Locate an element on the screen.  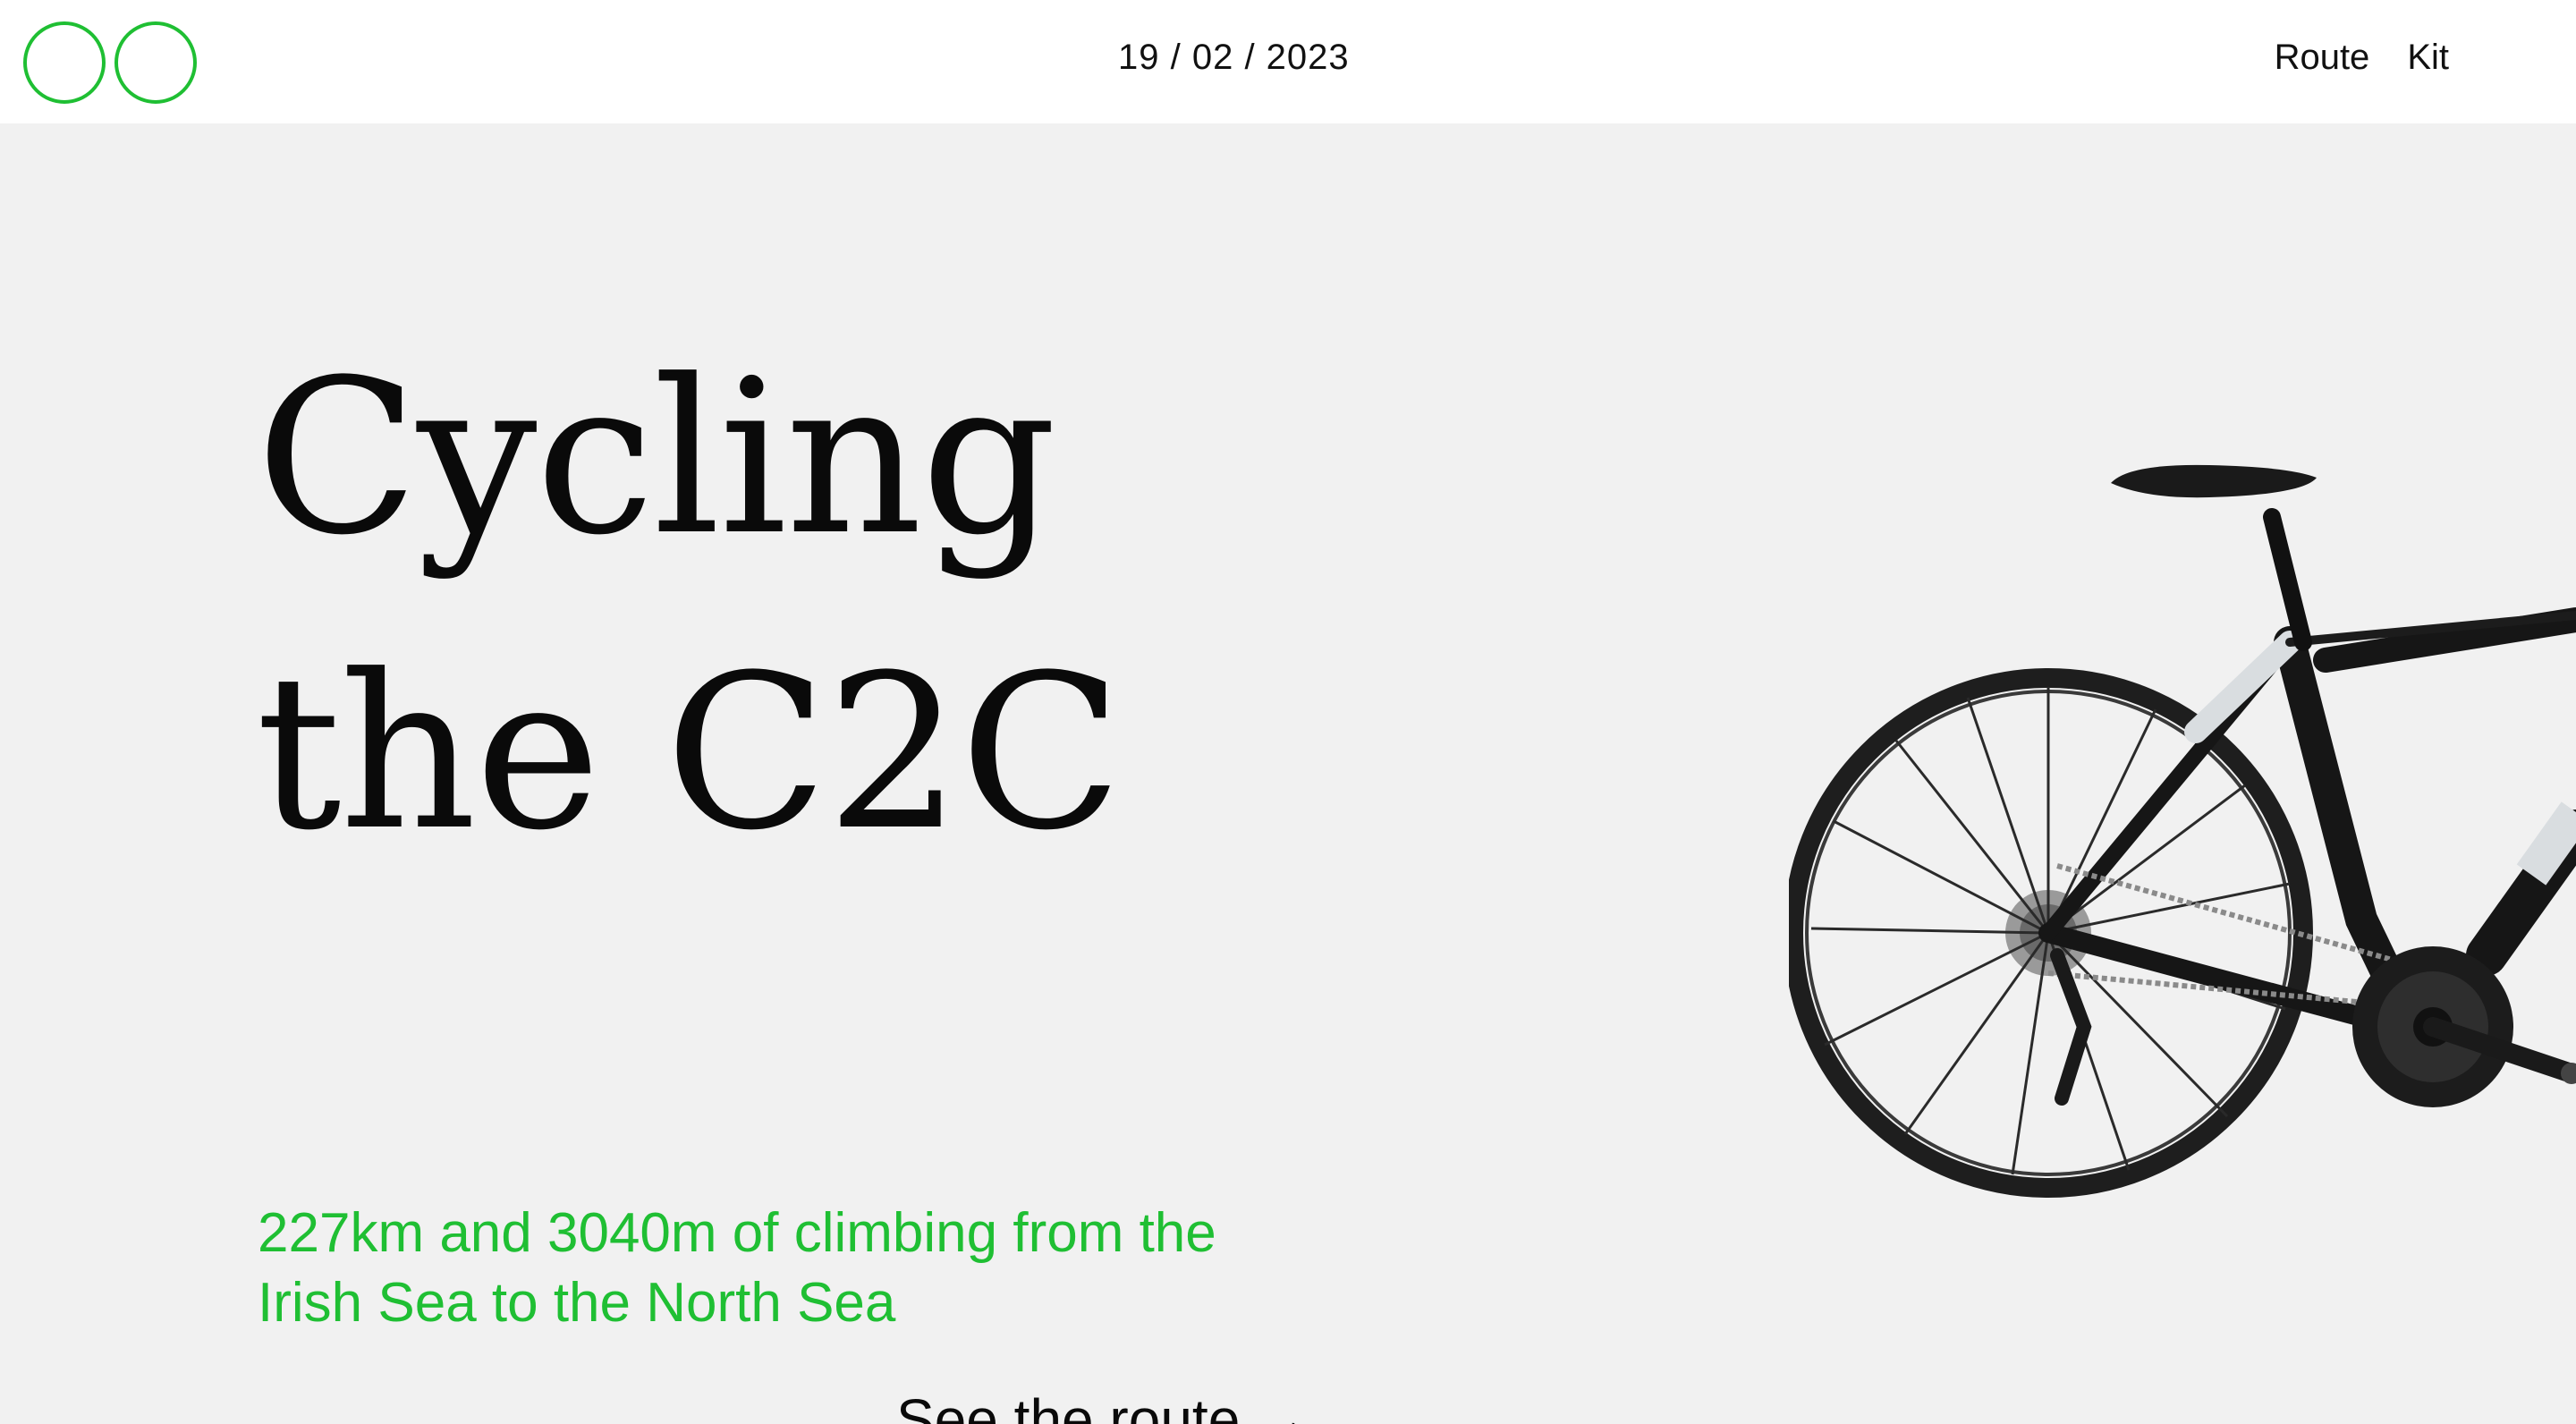
header-date: 19 / 02 / 2023 is located at coordinates (1234, 57).